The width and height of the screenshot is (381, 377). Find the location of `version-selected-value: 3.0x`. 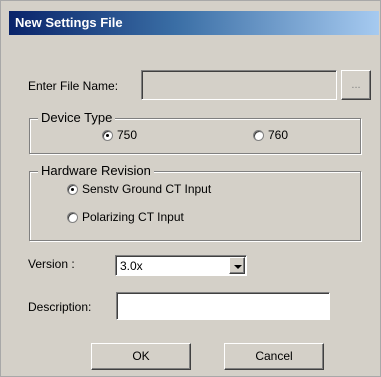

version-selected-value: 3.0x is located at coordinates (131, 266).